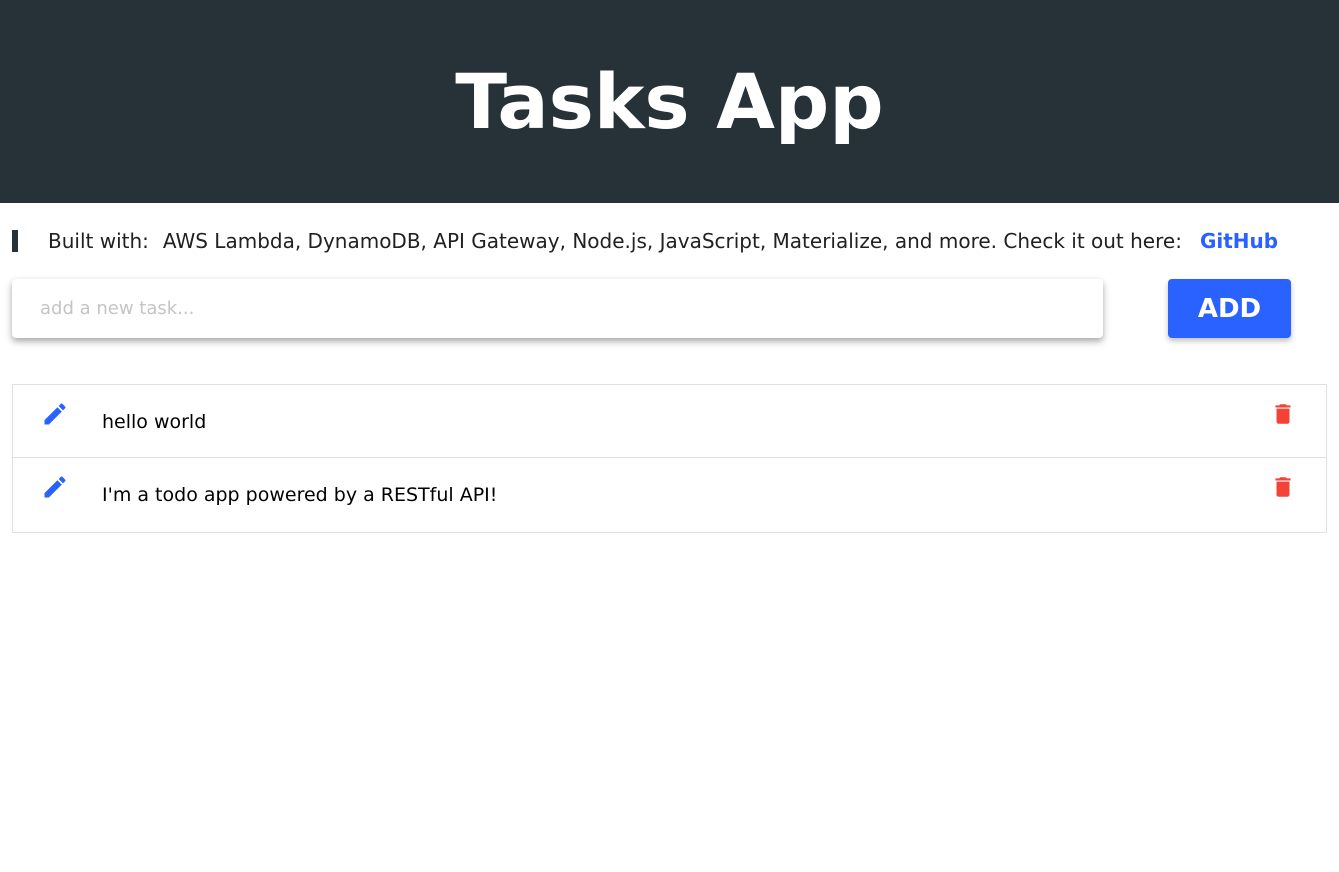  I want to click on github-link: GitHub, so click(1239, 241).